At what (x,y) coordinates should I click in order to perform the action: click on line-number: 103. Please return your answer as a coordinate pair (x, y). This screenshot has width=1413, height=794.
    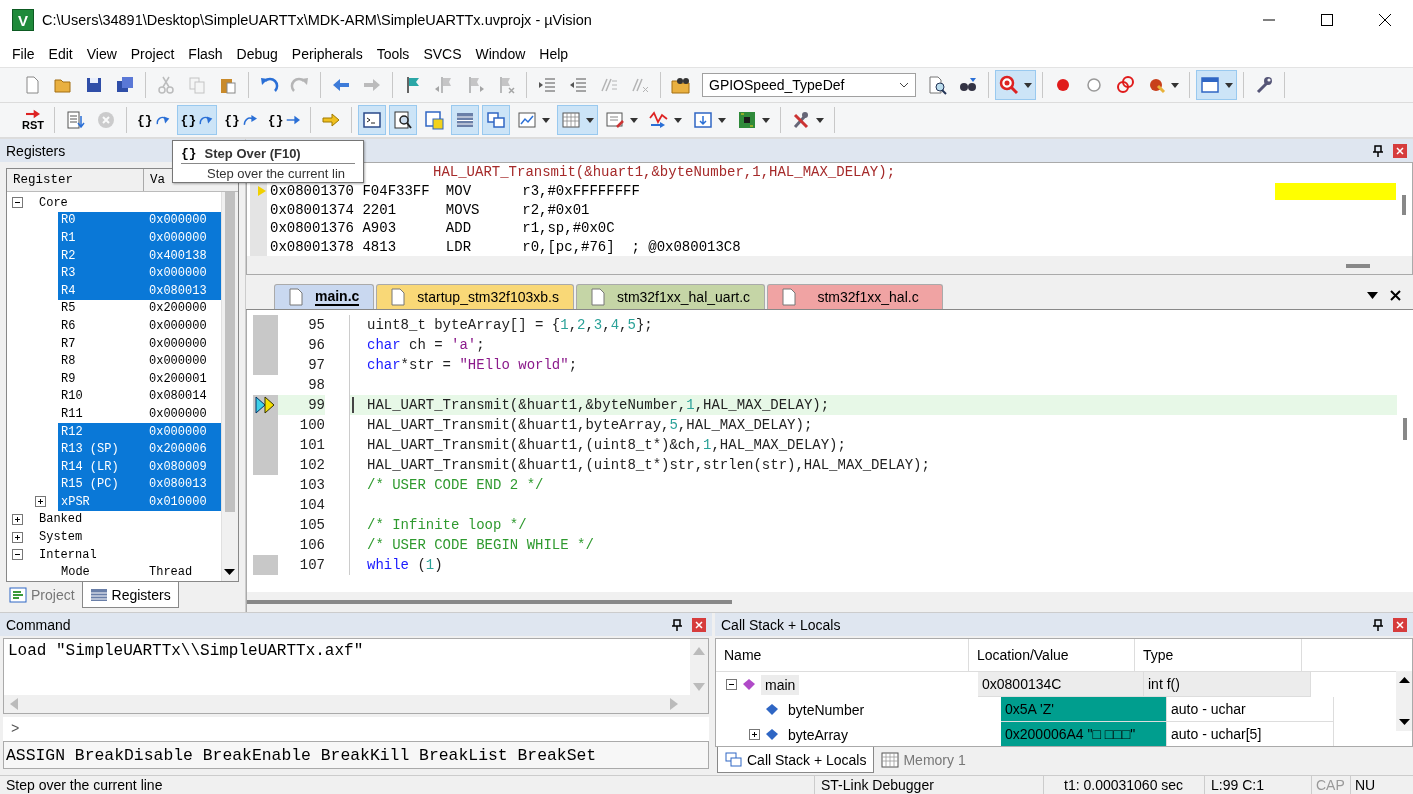
    Looking at the image, I should click on (311, 485).